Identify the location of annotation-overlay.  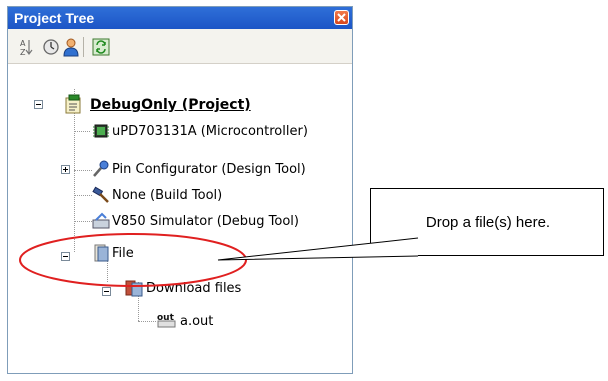
(219, 260).